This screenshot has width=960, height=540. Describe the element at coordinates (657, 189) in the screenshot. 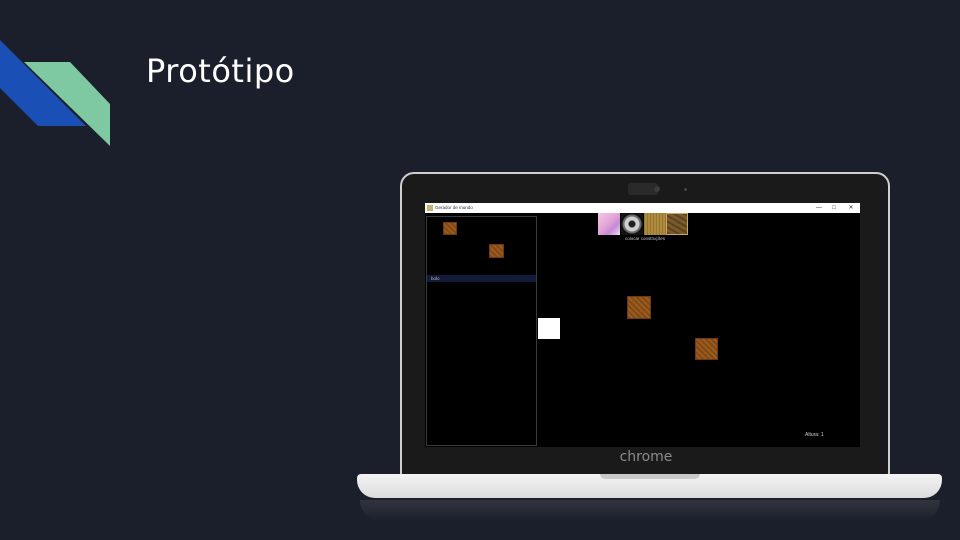

I see `camera-icon` at that location.